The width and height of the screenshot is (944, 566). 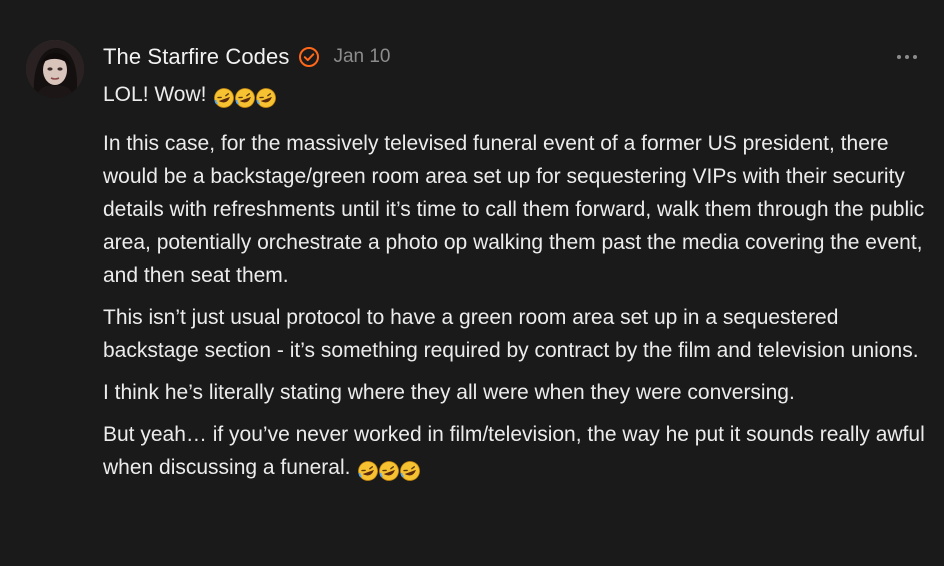 What do you see at coordinates (907, 57) in the screenshot?
I see `more-options-icon` at bounding box center [907, 57].